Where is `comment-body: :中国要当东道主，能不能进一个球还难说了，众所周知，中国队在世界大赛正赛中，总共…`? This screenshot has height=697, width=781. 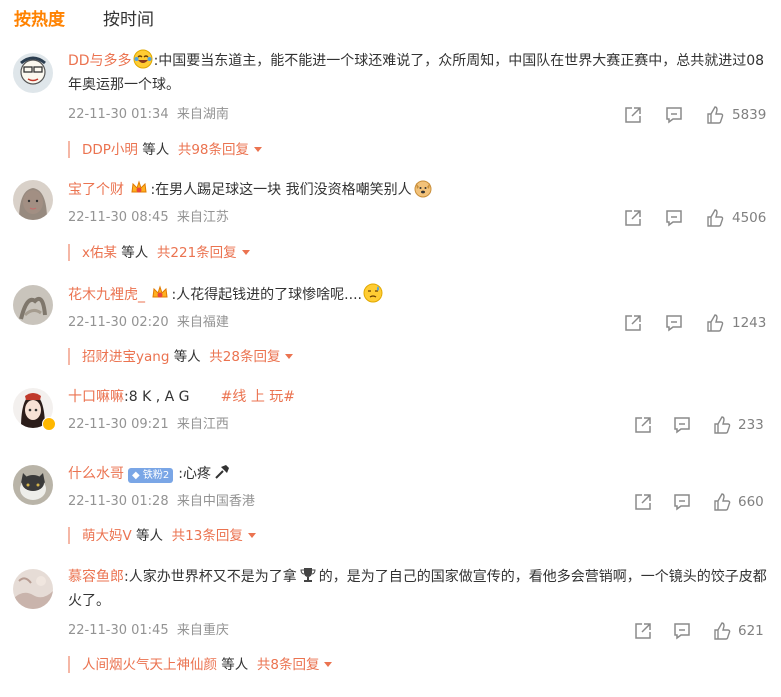 comment-body: :中国要当东道主，能不能进一个球还难说了，众所周知，中国队在世界大赛正赛中，总共… is located at coordinates (416, 73).